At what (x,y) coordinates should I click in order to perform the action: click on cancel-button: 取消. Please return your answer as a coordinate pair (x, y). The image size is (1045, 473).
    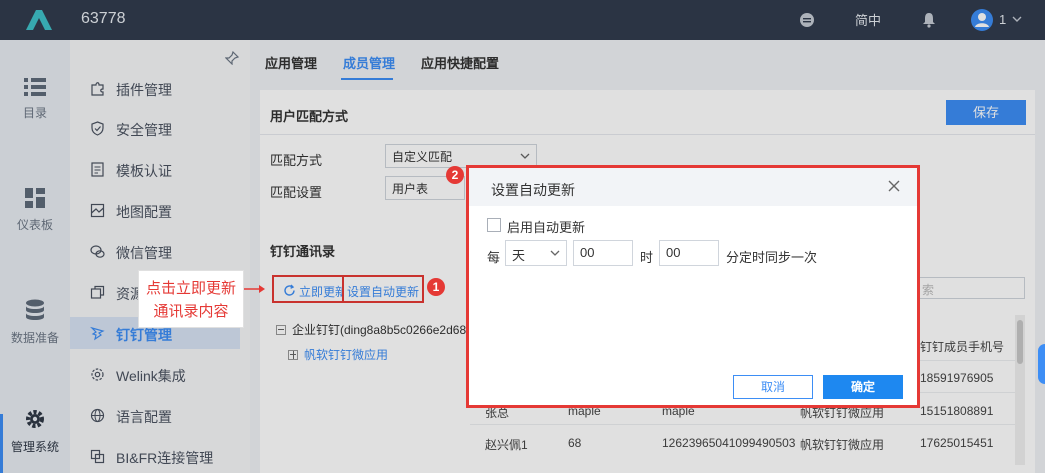
    Looking at the image, I should click on (773, 387).